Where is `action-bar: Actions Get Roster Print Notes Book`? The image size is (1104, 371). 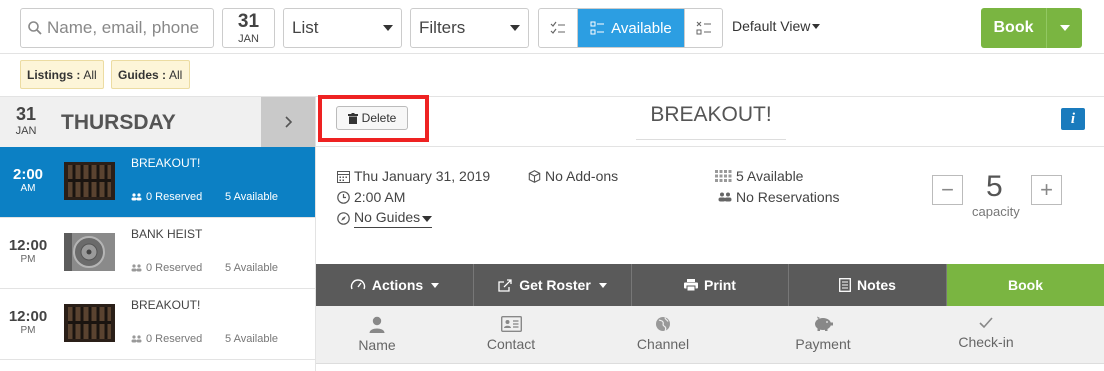
action-bar: Actions Get Roster Print Notes Book is located at coordinates (710, 285).